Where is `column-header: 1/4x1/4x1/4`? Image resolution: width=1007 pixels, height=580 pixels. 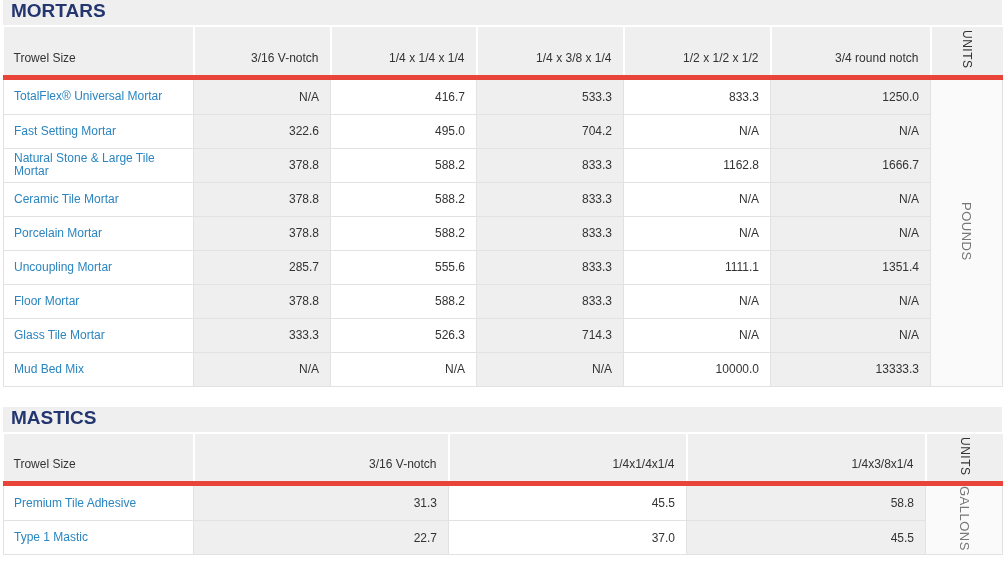 column-header: 1/4x1/4x1/4 is located at coordinates (567, 458).